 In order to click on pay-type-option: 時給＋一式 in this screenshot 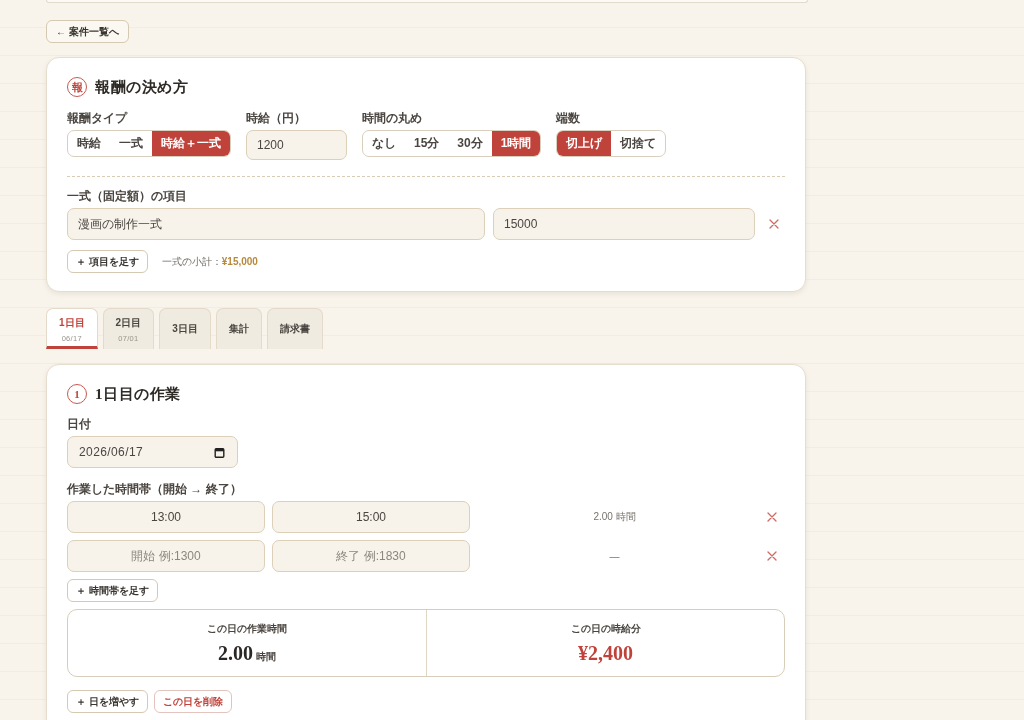, I will do `click(191, 143)`.